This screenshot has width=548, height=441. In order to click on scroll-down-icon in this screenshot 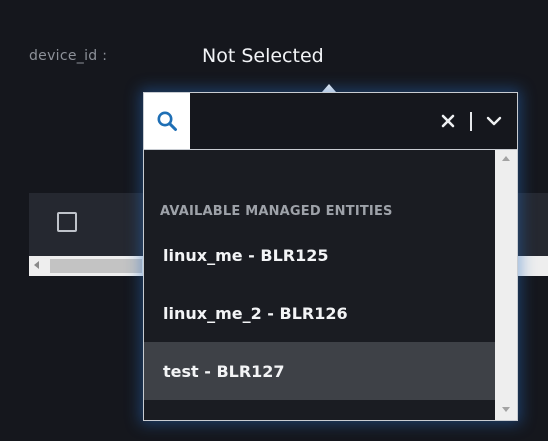, I will do `click(506, 409)`.